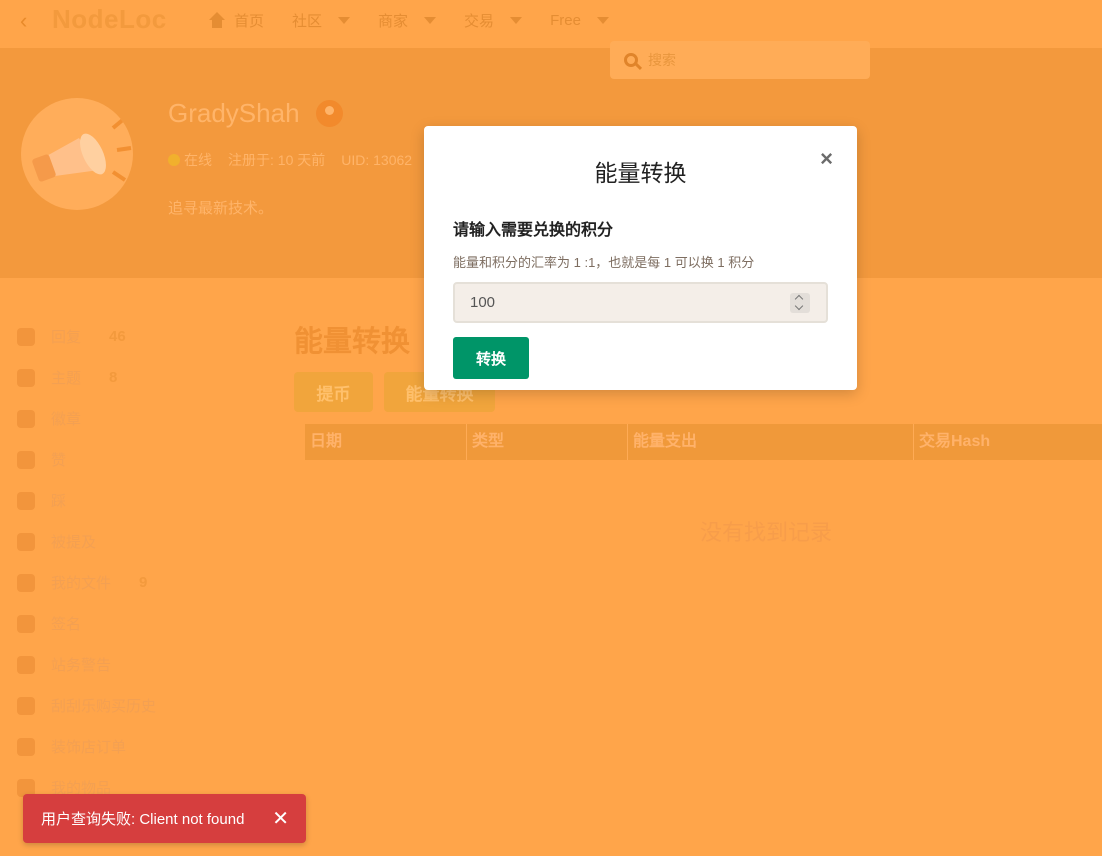  I want to click on close-icon: ×, so click(826, 159).